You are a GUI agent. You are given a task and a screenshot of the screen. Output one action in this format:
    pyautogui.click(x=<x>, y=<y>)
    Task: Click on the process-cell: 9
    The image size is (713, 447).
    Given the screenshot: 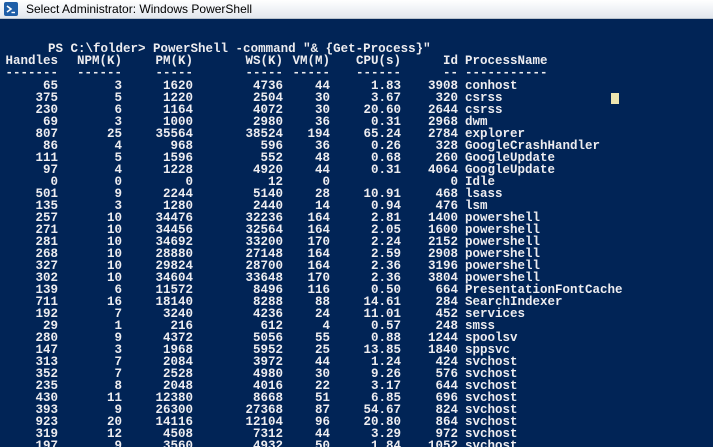 What is the action you would take?
    pyautogui.click(x=118, y=443)
    